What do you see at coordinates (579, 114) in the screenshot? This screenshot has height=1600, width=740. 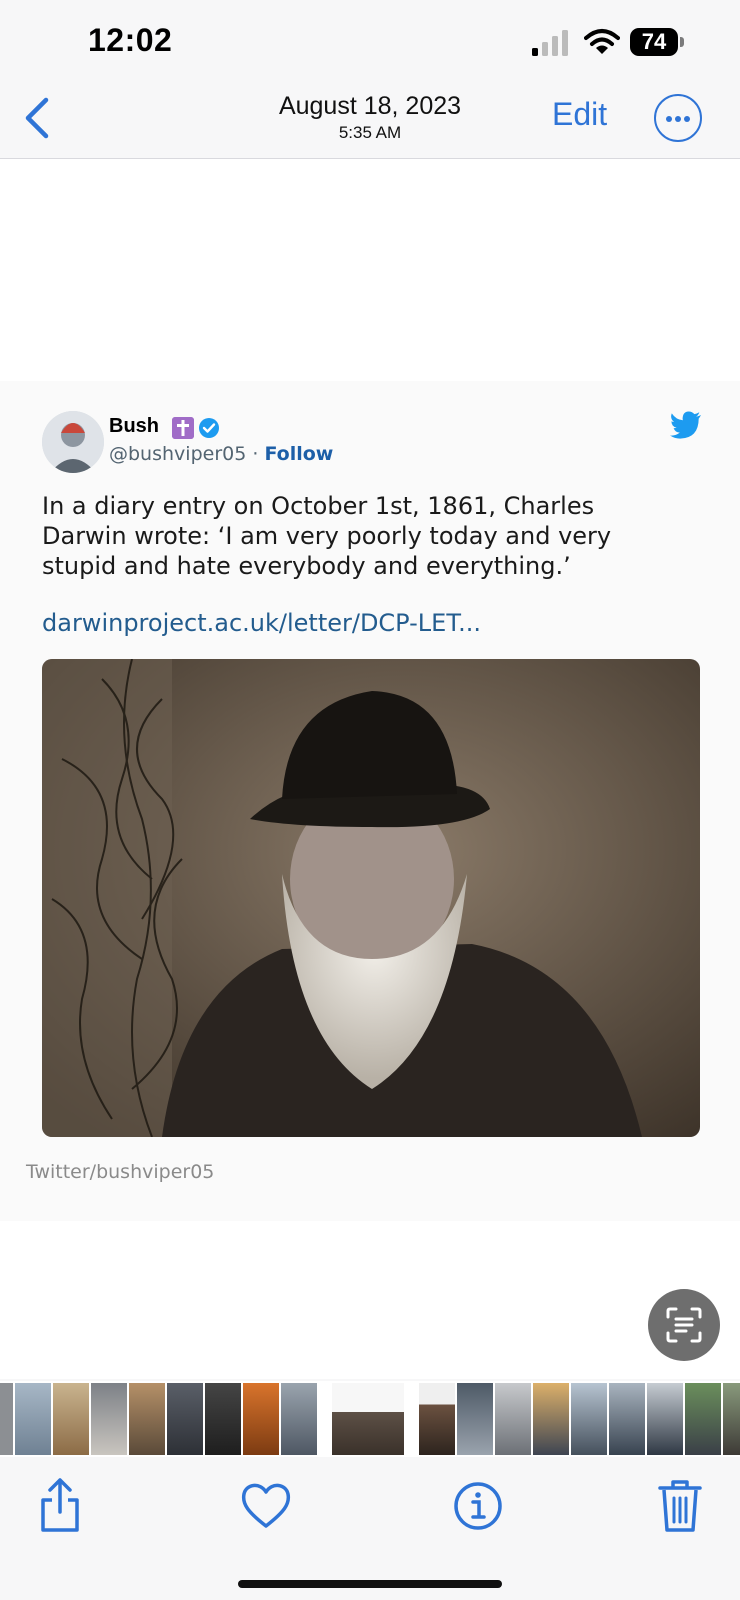 I see `edit-button: Edit` at bounding box center [579, 114].